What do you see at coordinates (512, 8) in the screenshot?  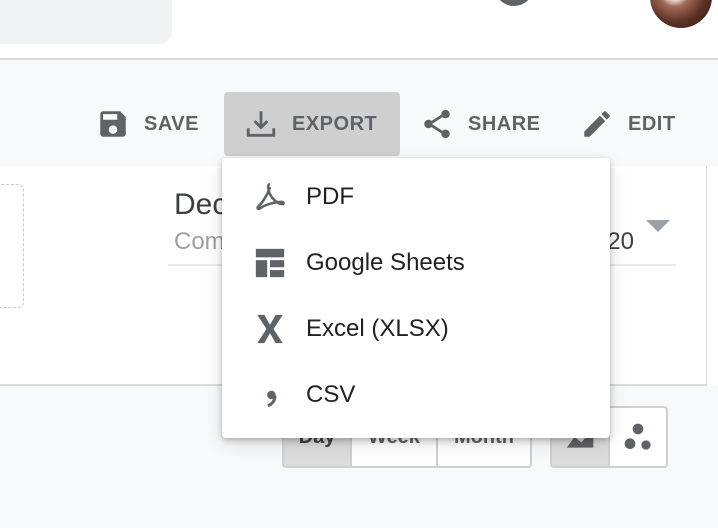 I see `help-icon` at bounding box center [512, 8].